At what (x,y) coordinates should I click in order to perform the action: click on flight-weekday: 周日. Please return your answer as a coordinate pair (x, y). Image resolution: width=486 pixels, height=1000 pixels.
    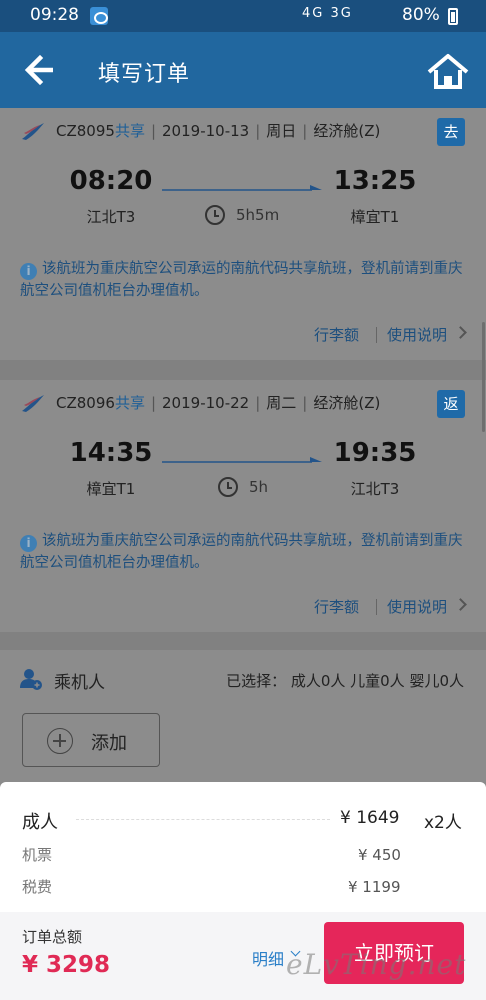
    Looking at the image, I should click on (281, 131).